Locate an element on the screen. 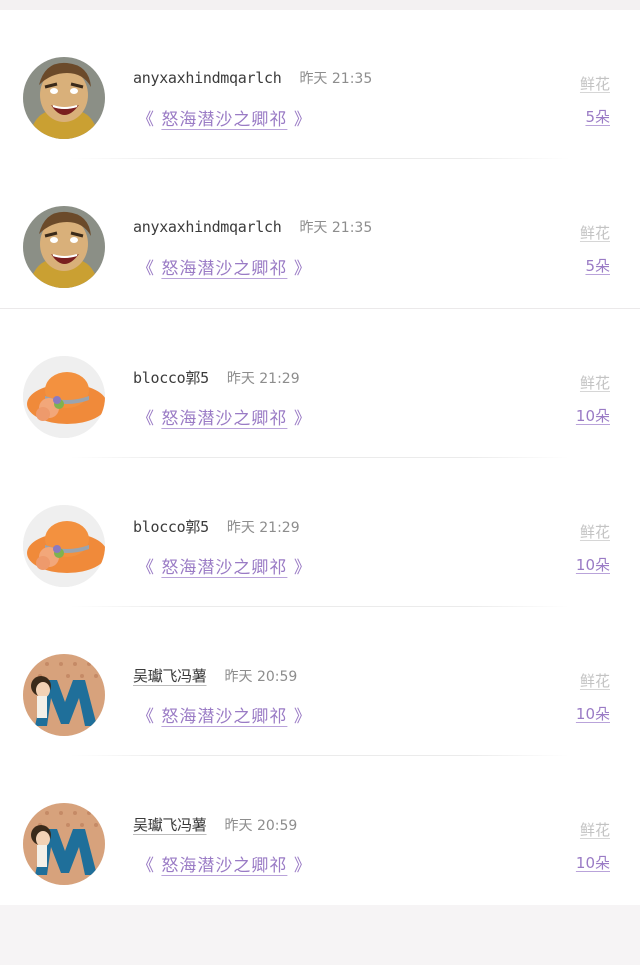 The height and width of the screenshot is (965, 640). bottom-area is located at coordinates (320, 935).